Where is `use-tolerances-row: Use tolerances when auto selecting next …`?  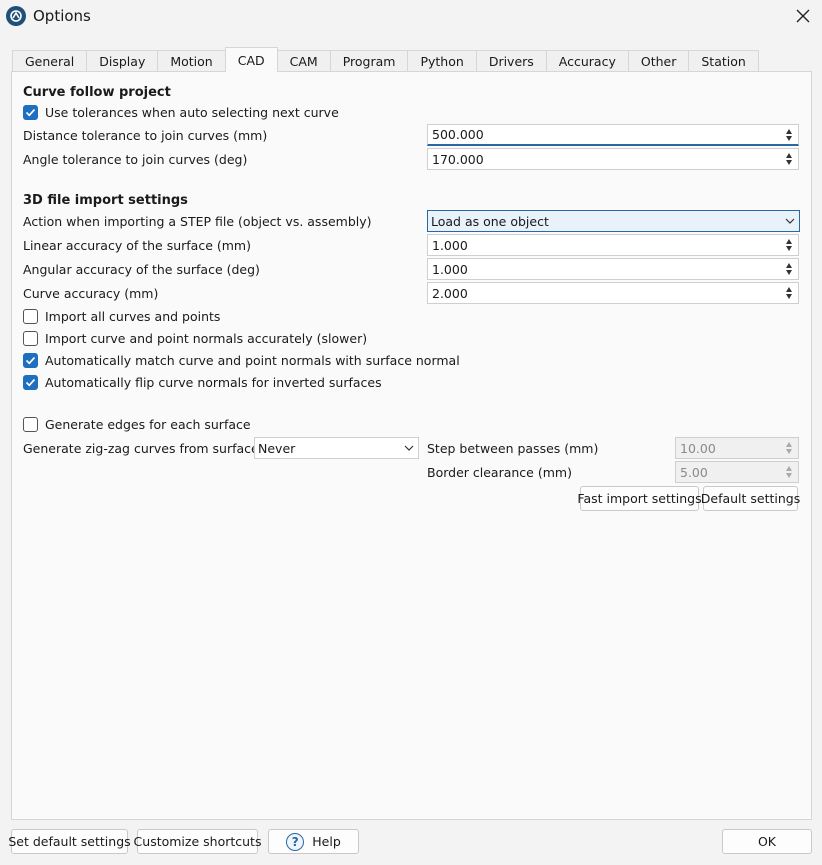 use-tolerances-row: Use tolerances when auto selecting next … is located at coordinates (181, 112).